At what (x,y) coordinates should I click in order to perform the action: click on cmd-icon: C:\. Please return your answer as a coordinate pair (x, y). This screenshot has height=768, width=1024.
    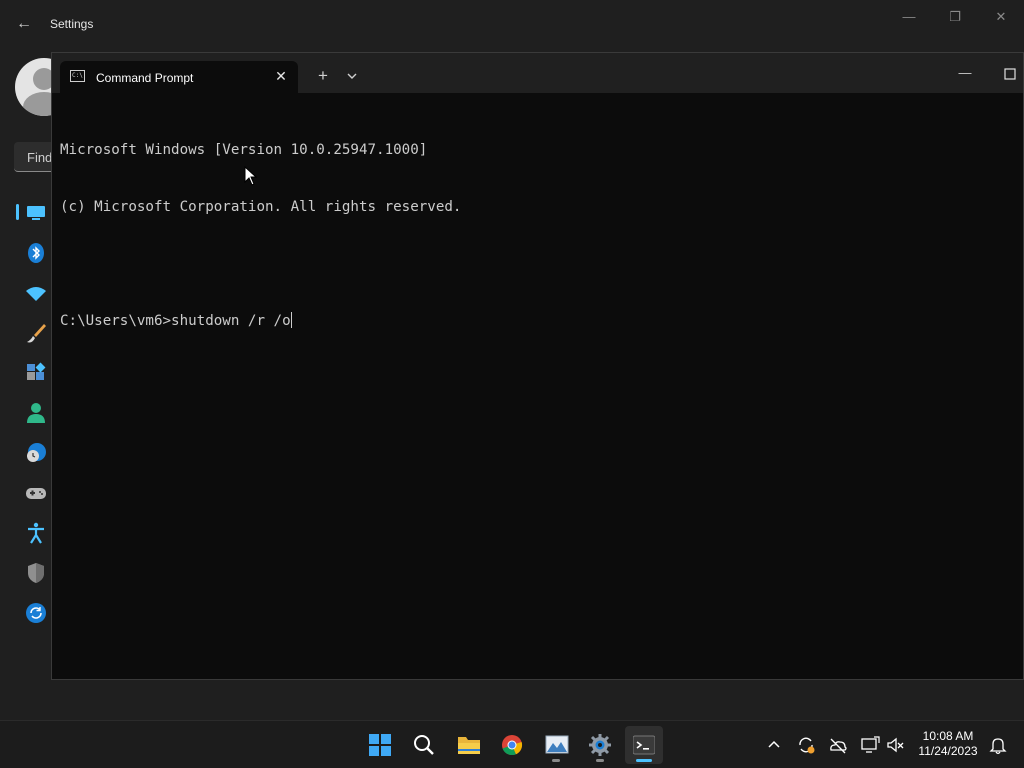
    Looking at the image, I should click on (77, 76).